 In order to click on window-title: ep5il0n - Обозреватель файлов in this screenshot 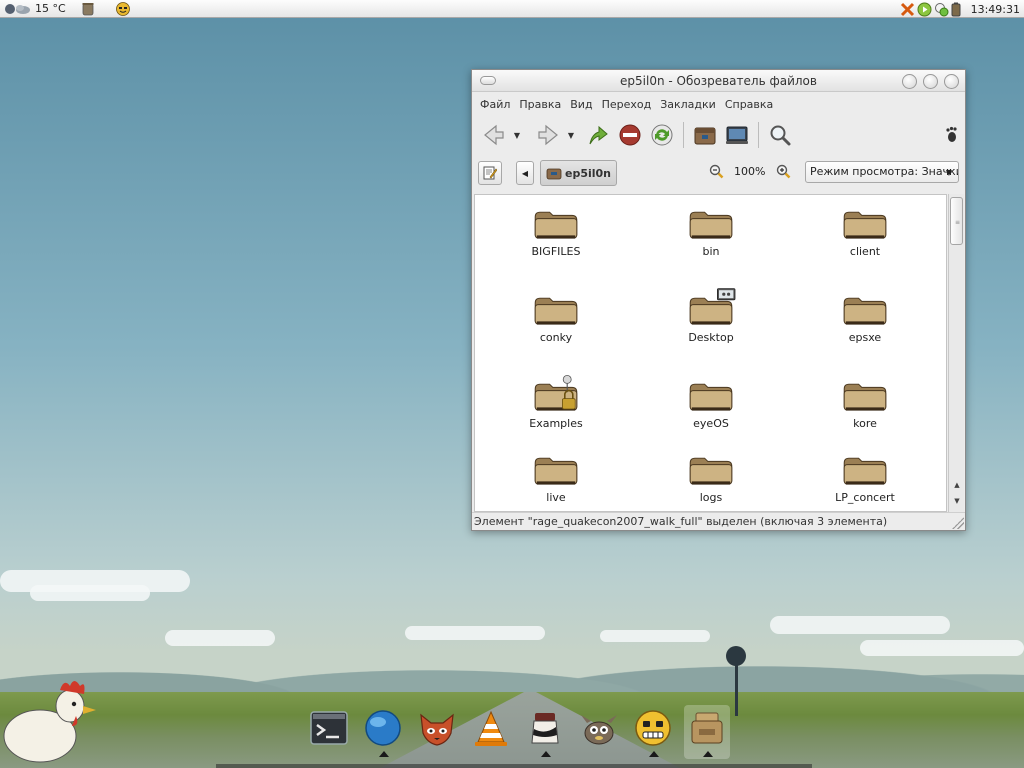, I will do `click(718, 81)`.